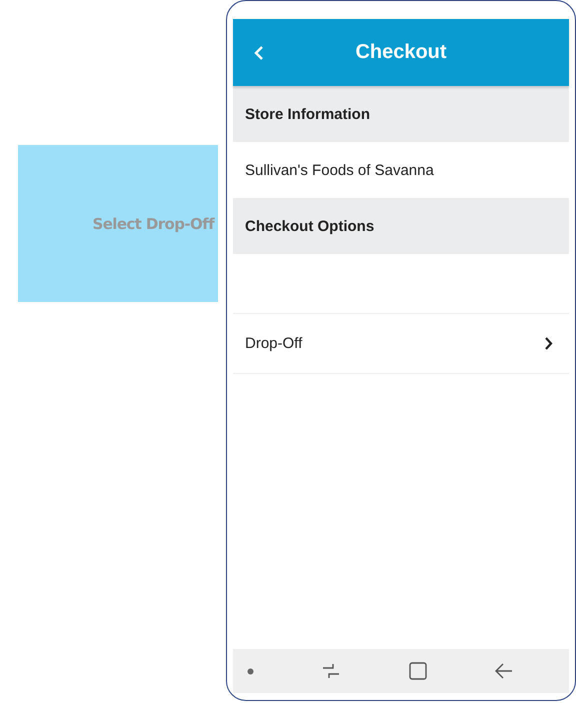 This screenshot has width=576, height=703. What do you see at coordinates (250, 671) in the screenshot?
I see `dot-icon` at bounding box center [250, 671].